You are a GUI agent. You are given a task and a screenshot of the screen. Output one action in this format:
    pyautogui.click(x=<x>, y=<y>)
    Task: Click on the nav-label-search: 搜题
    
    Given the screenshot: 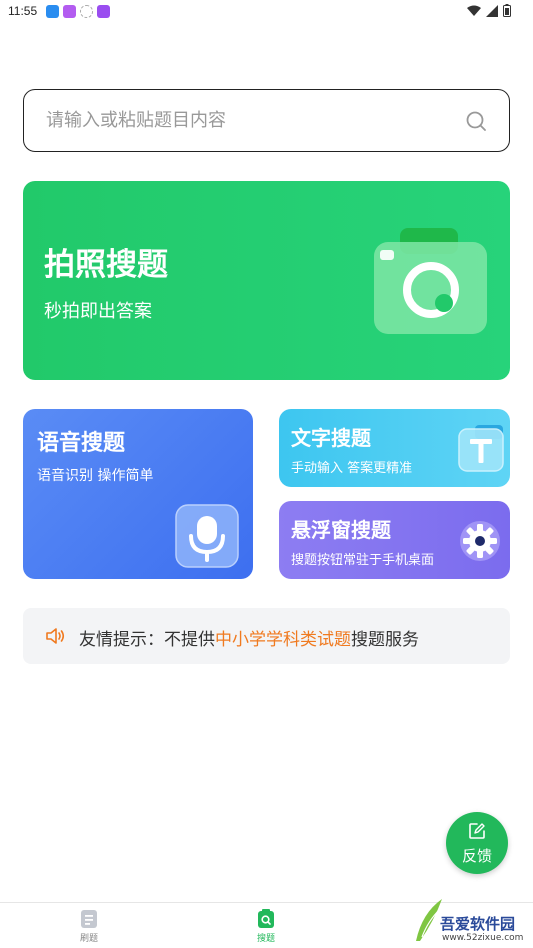 What is the action you would take?
    pyautogui.click(x=265, y=939)
    